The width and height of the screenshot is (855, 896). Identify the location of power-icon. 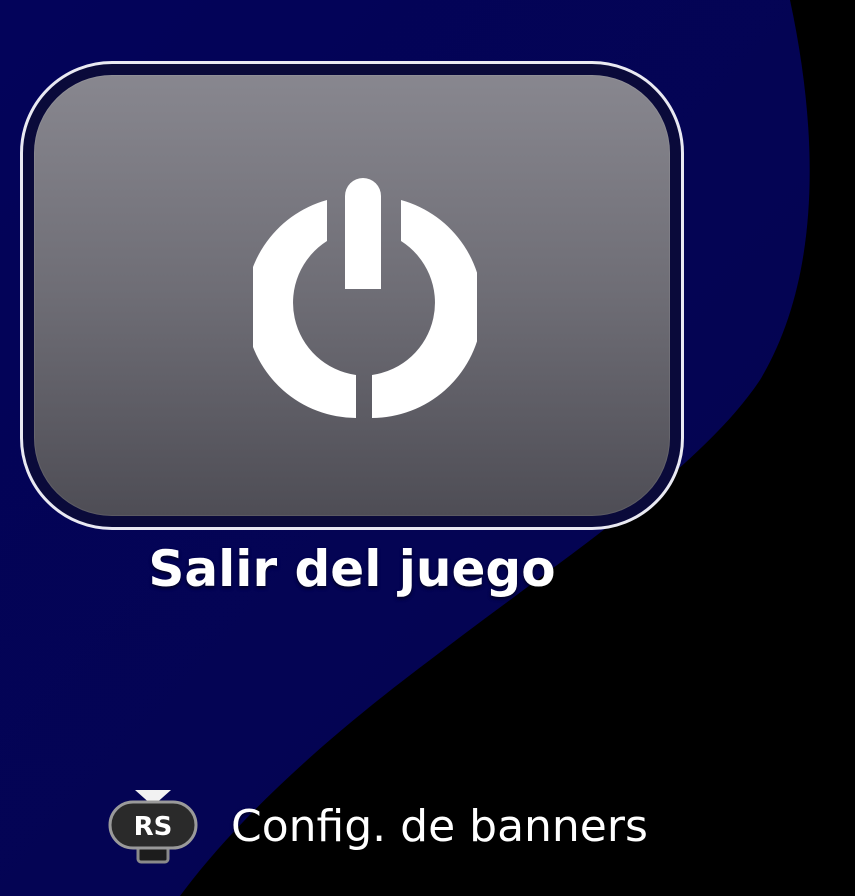
(365, 298).